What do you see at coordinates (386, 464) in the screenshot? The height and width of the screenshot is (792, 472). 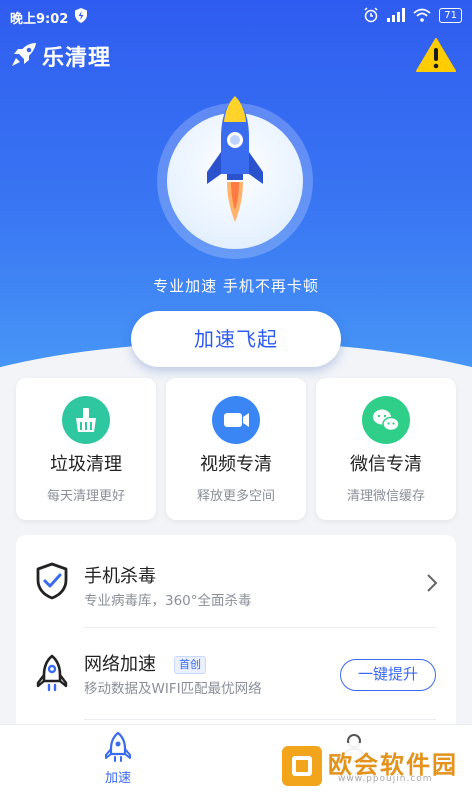 I see `card-title: 微信专清` at bounding box center [386, 464].